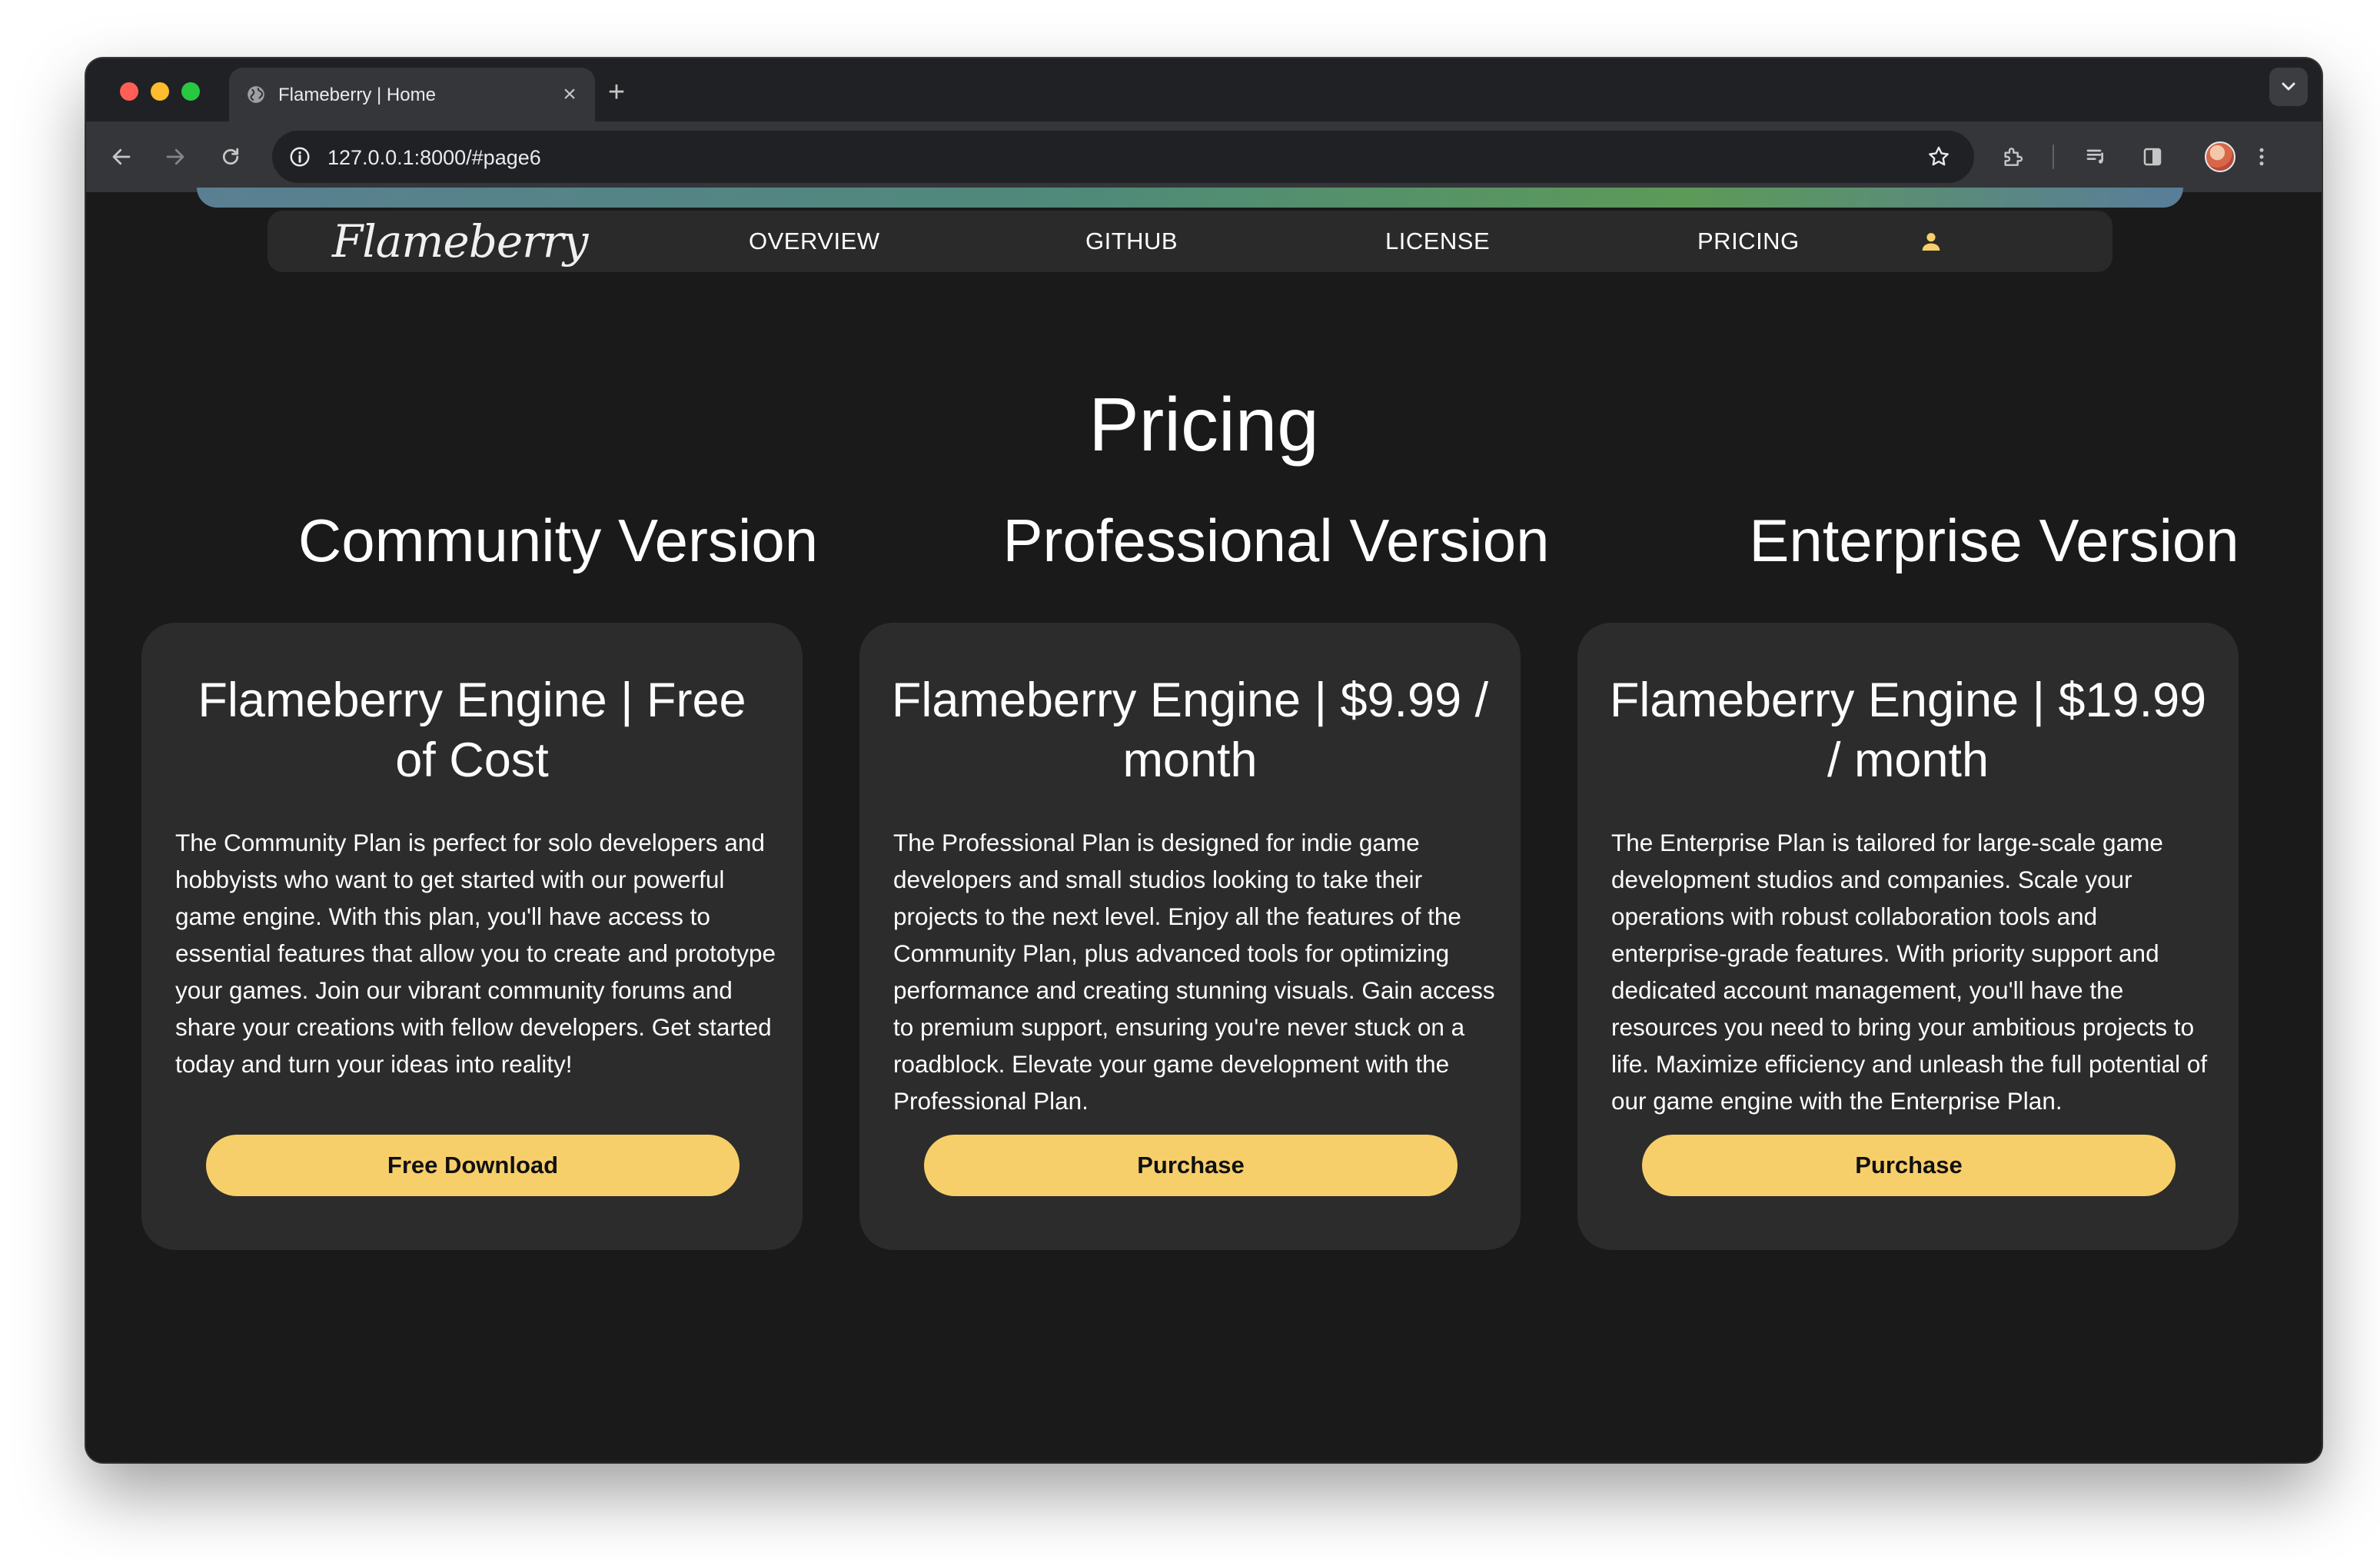  I want to click on media-control-icon, so click(2094, 156).